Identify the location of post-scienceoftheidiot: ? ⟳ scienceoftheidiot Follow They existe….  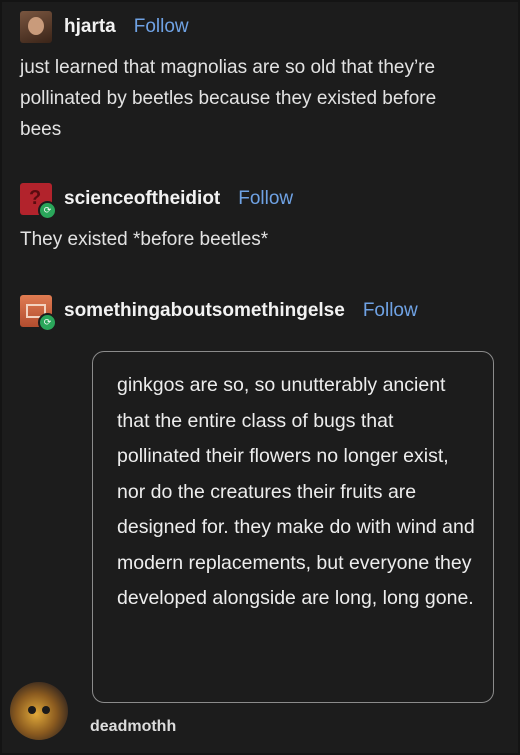
(260, 218).